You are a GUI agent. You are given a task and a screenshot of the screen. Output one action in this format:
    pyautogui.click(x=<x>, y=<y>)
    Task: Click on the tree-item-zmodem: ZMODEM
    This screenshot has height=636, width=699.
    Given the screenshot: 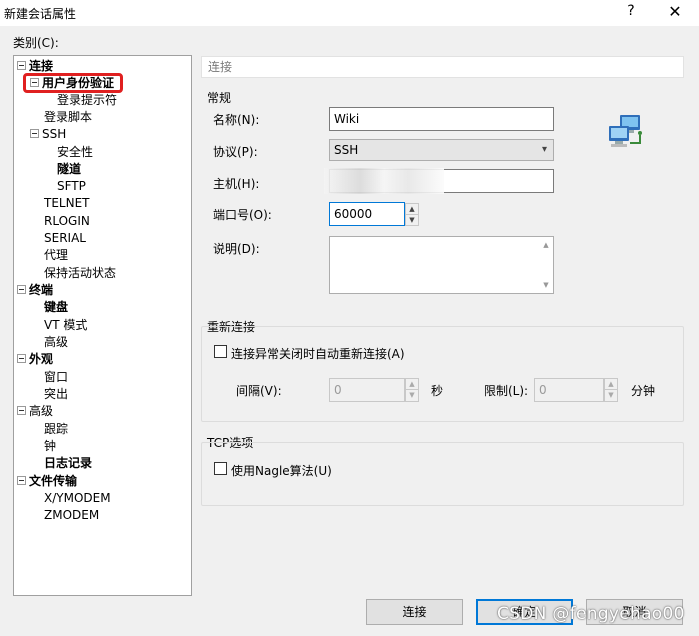 What is the action you would take?
    pyautogui.click(x=71, y=515)
    